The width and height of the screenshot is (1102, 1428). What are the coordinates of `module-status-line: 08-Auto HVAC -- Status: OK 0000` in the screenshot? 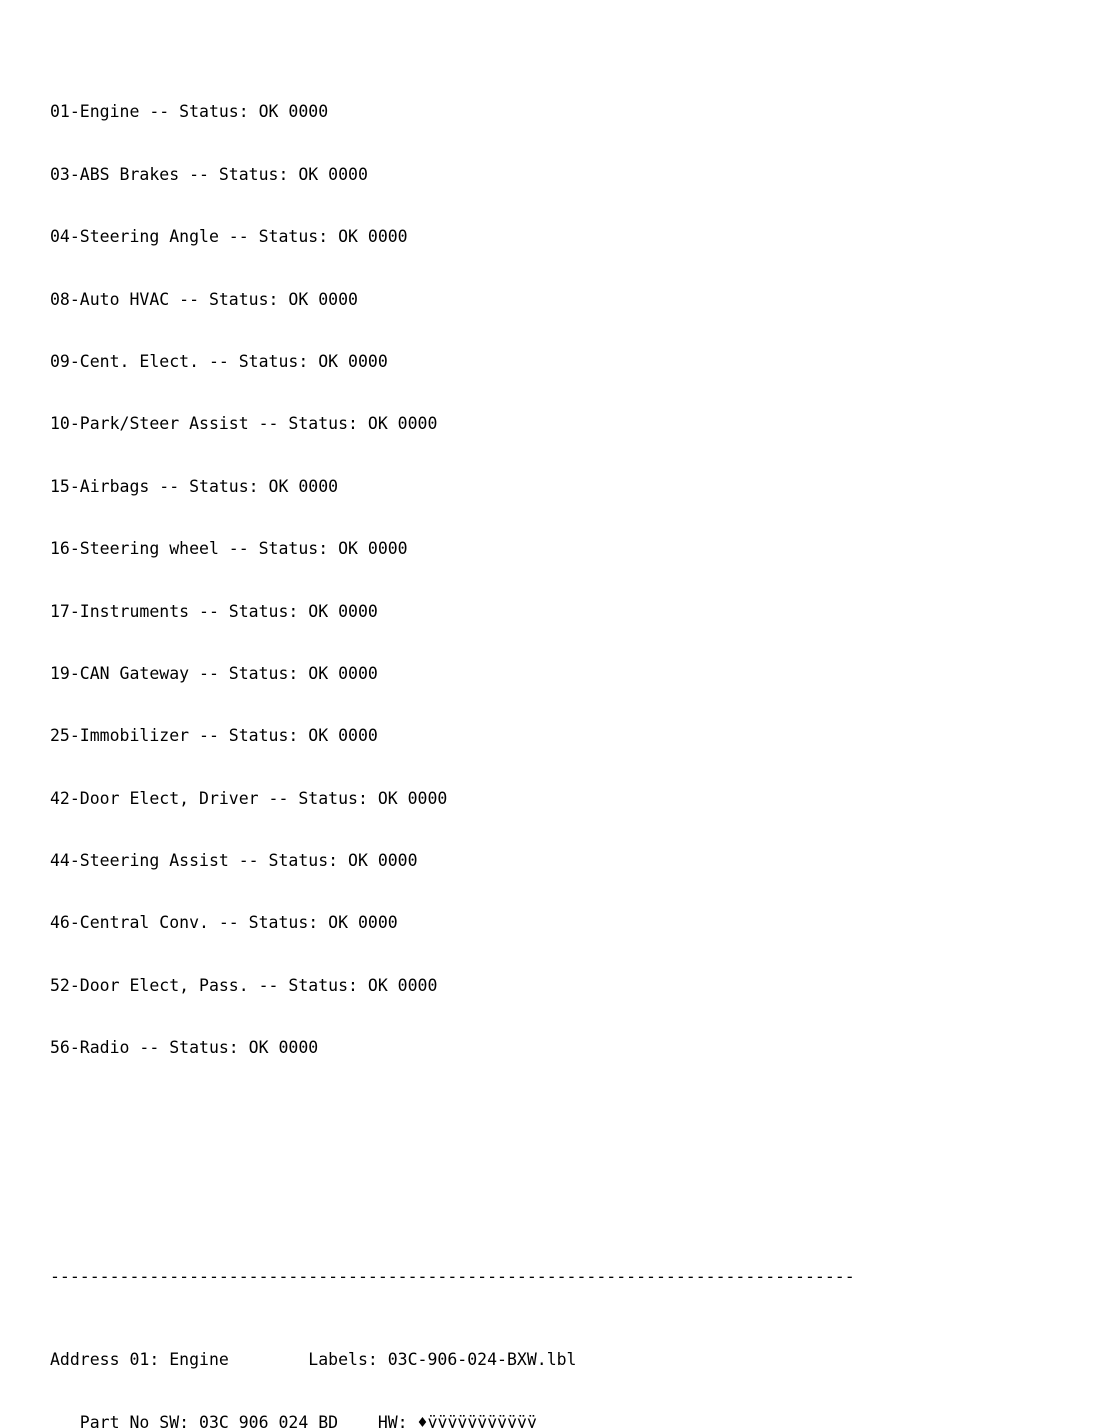 It's located at (204, 299).